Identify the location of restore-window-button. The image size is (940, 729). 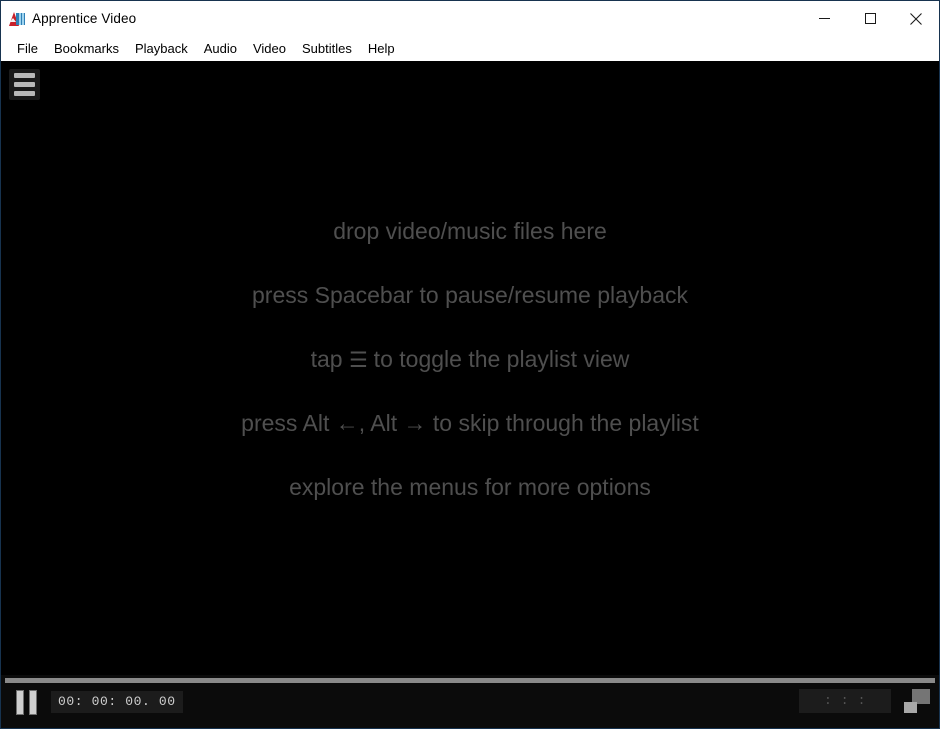
(917, 701).